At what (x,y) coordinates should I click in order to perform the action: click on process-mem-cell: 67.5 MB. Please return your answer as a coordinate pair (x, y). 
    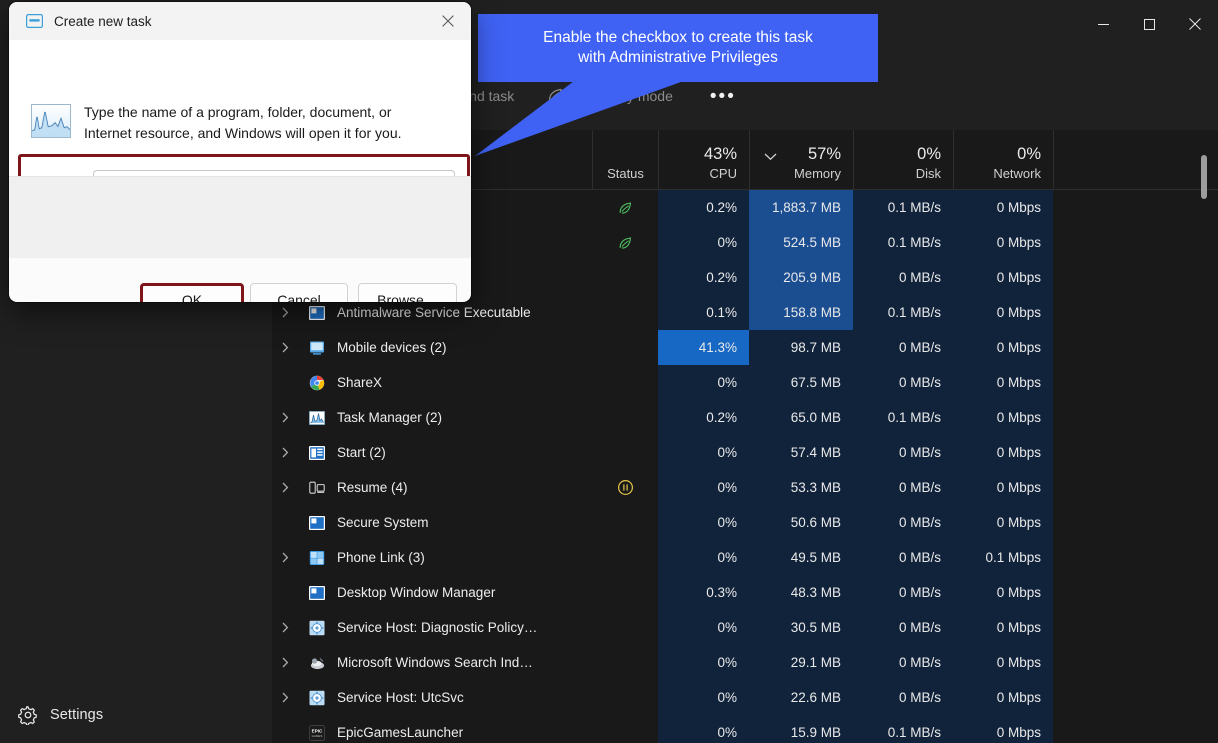
    Looking at the image, I should click on (801, 382).